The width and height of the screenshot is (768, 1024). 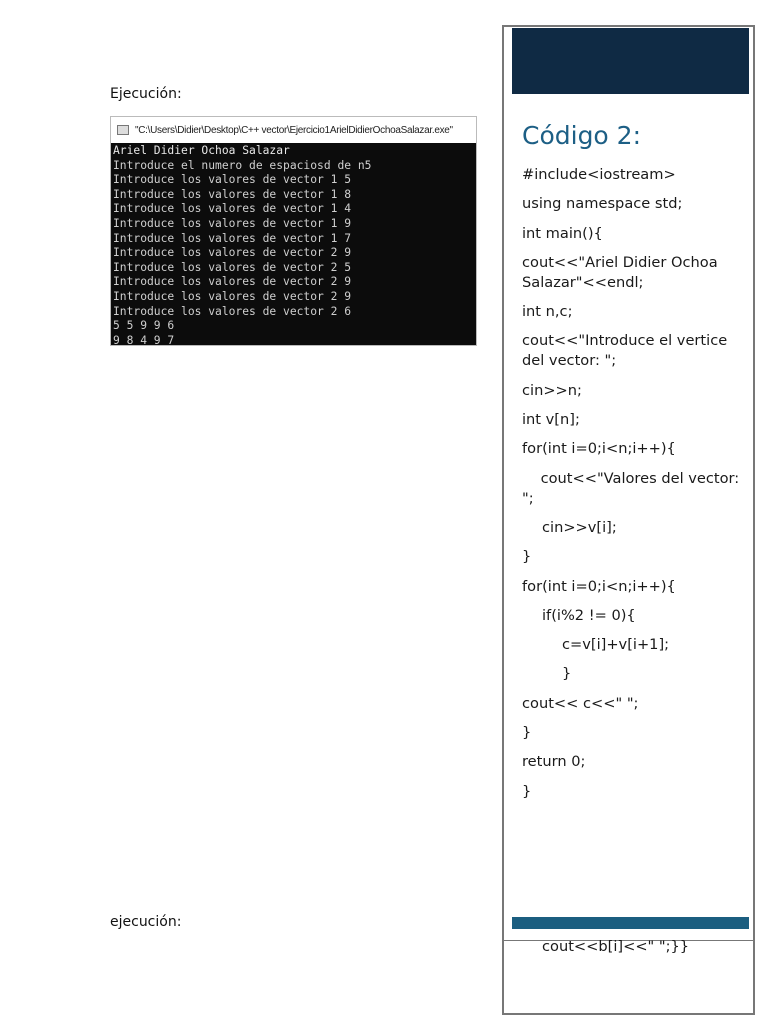 What do you see at coordinates (144, 340) in the screenshot?
I see `console-line: 9 8 4 9 7` at bounding box center [144, 340].